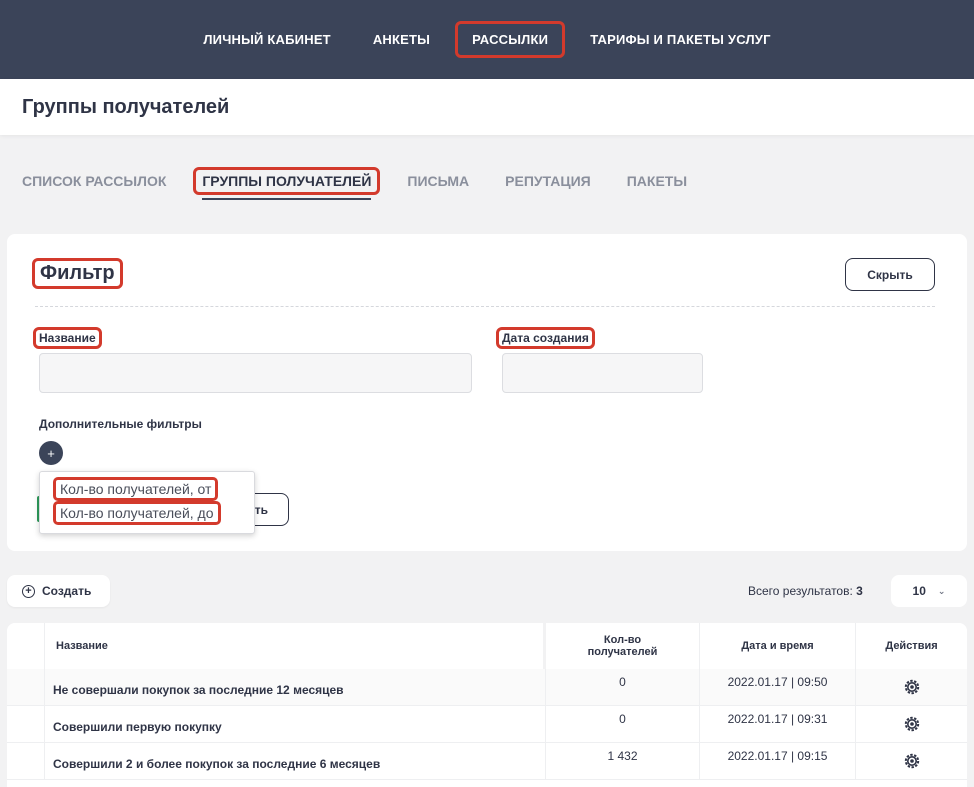 The height and width of the screenshot is (787, 974). What do you see at coordinates (623, 646) in the screenshot?
I see `column-header-count: Кол-во получателей` at bounding box center [623, 646].